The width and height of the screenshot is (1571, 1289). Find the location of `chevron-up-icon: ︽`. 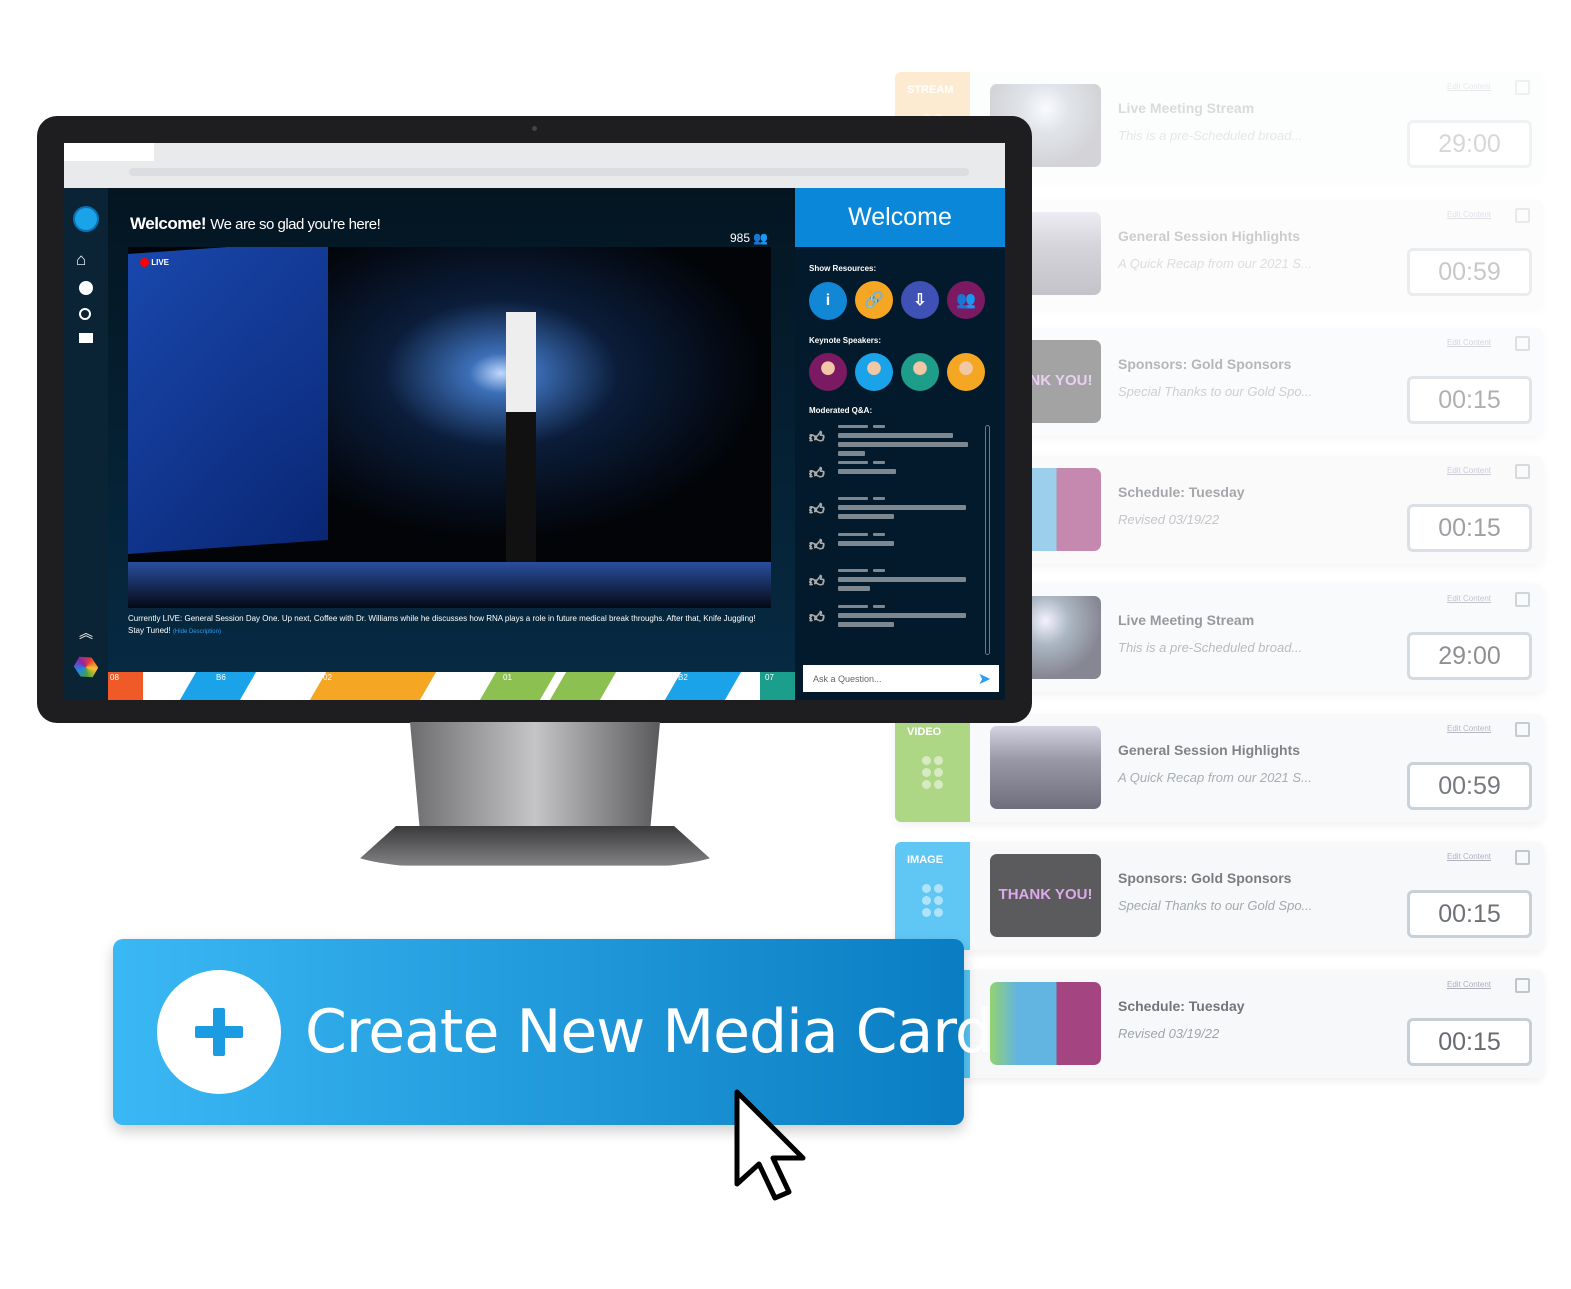

chevron-up-icon: ︽ is located at coordinates (86, 633).